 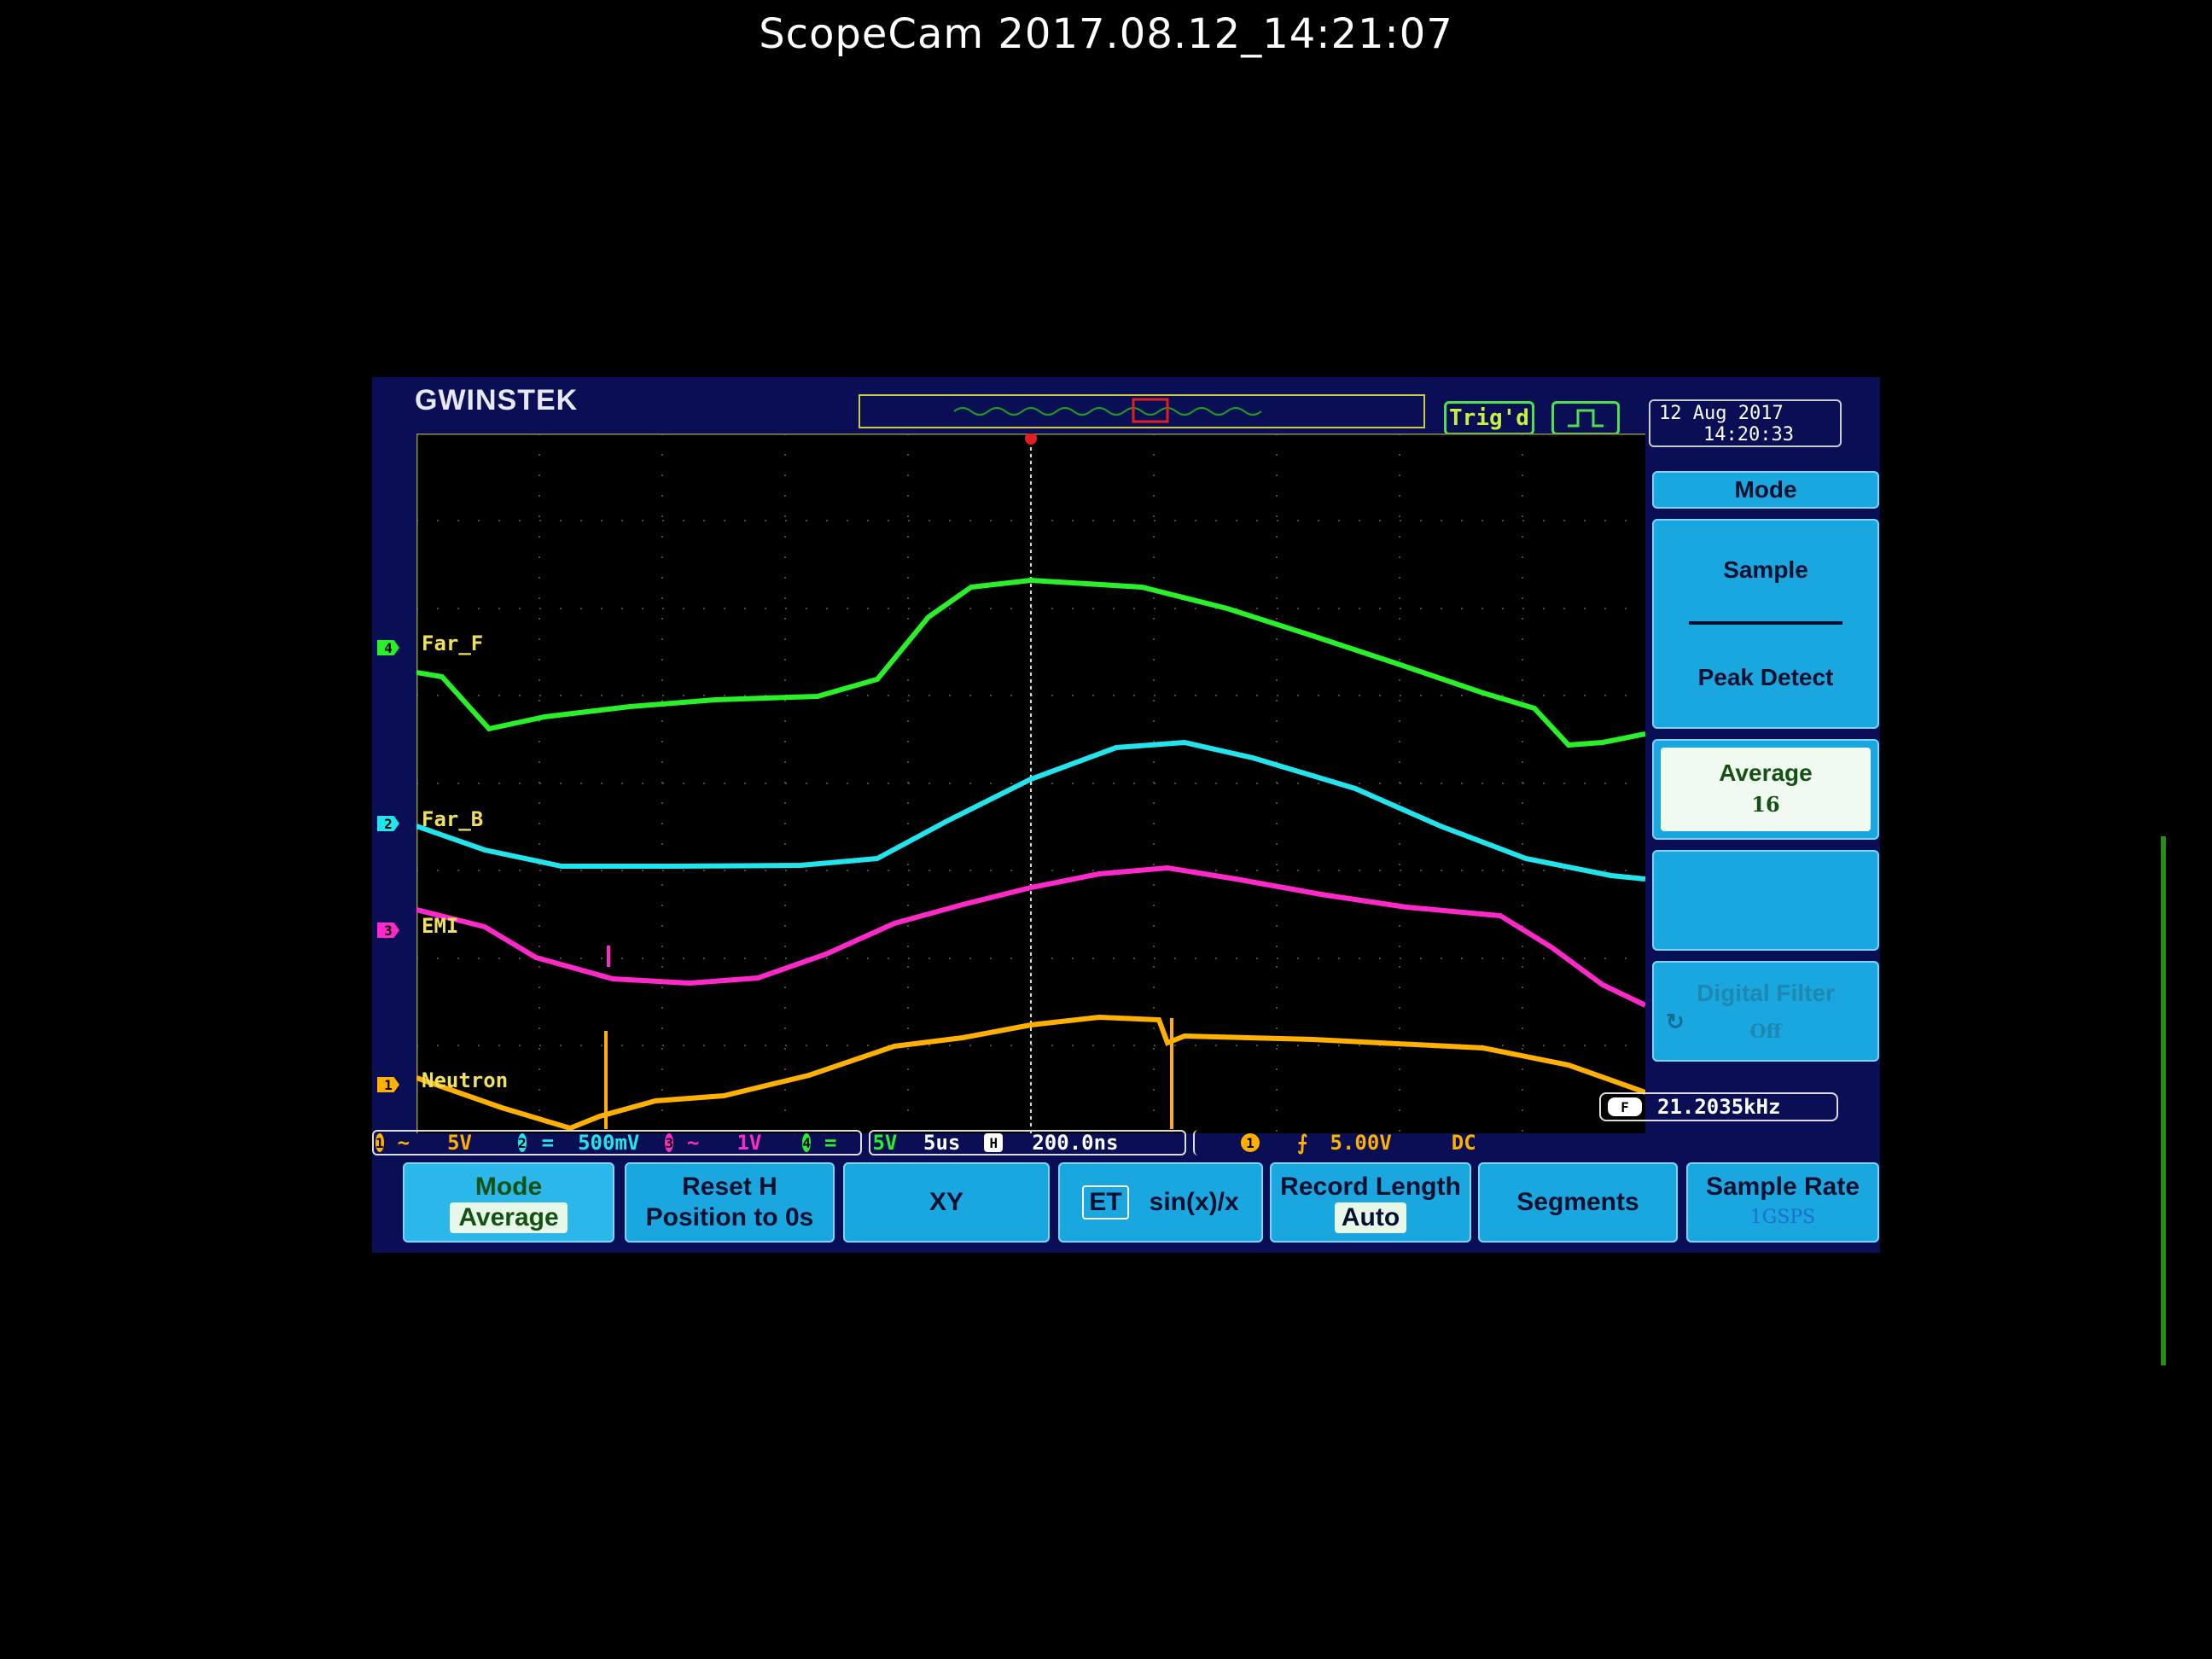 I want to click on softkey-mode: Mode Average, so click(x=508, y=1202).